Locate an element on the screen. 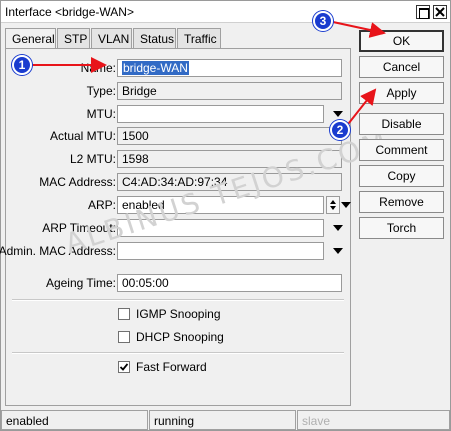 The width and height of the screenshot is (451, 431). l2-mtu-field: 1598 is located at coordinates (229, 159).